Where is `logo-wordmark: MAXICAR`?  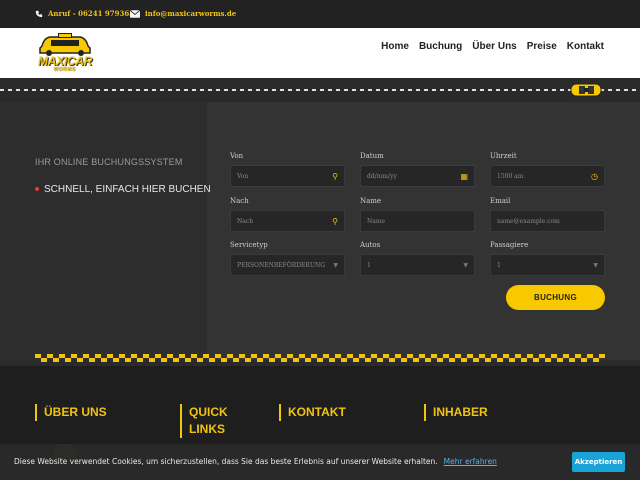
logo-wordmark: MAXICAR is located at coordinates (65, 61).